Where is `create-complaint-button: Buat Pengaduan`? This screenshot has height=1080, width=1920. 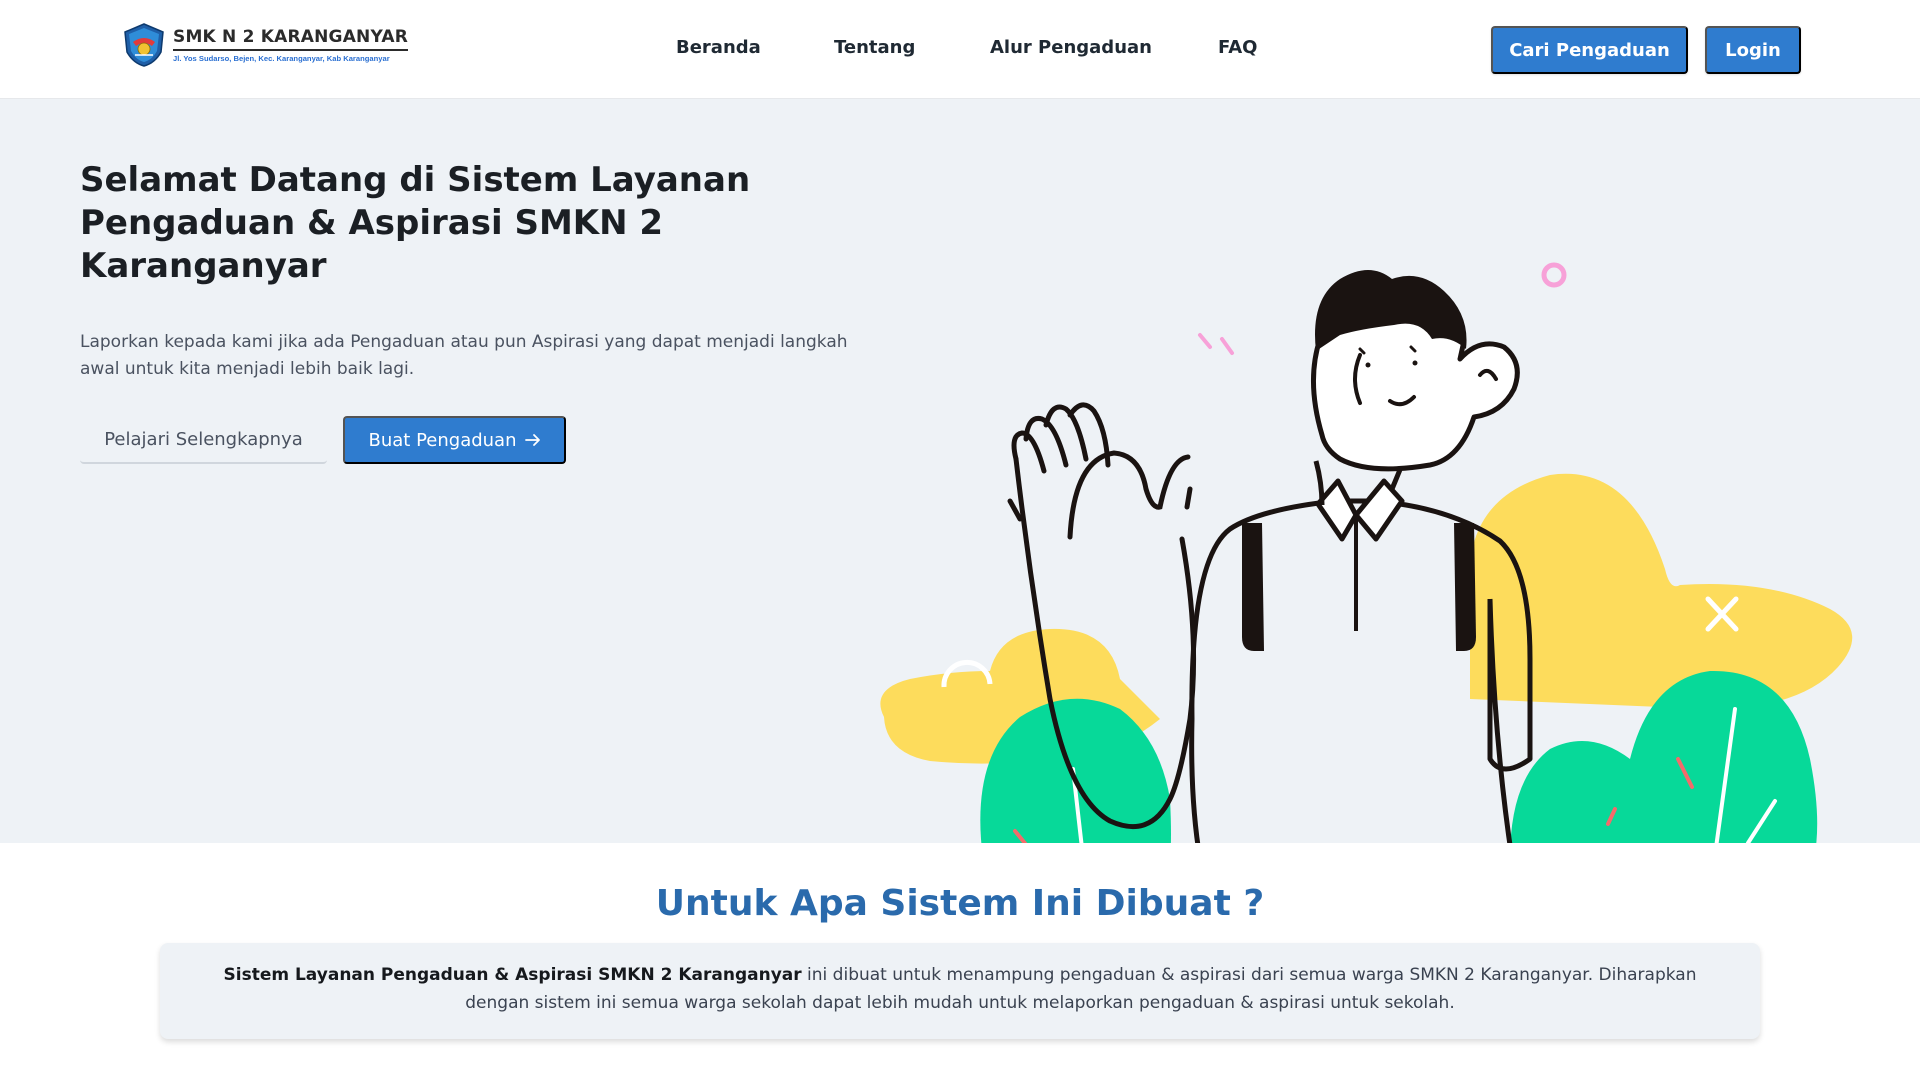 create-complaint-button: Buat Pengaduan is located at coordinates (454, 440).